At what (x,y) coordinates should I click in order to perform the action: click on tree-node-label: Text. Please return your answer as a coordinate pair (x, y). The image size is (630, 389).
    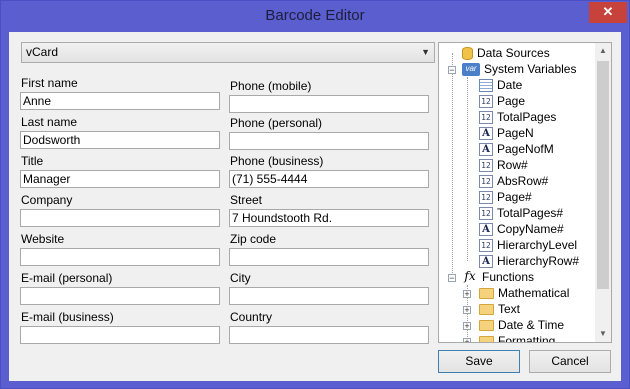
    Looking at the image, I should click on (509, 309).